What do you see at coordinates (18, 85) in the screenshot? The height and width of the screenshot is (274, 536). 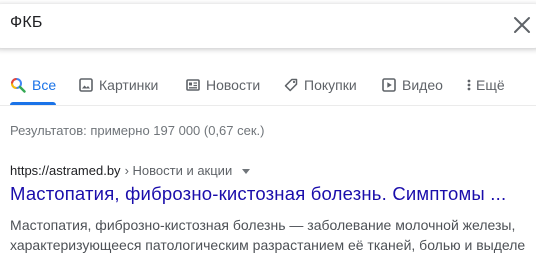 I see `search-icon` at bounding box center [18, 85].